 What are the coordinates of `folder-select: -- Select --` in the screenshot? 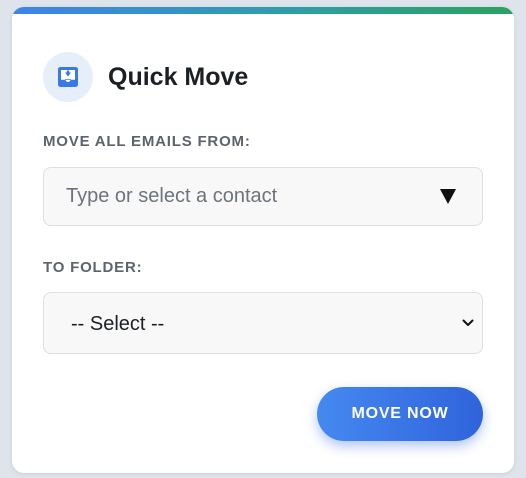 It's located at (263, 323).